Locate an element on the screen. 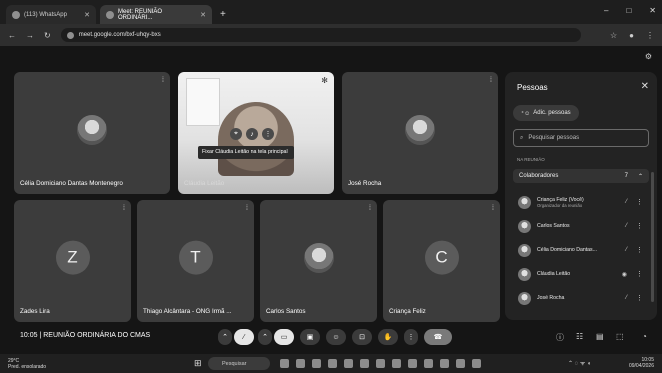 The width and height of the screenshot is (662, 373). profile-icon: ● is located at coordinates (631, 35).